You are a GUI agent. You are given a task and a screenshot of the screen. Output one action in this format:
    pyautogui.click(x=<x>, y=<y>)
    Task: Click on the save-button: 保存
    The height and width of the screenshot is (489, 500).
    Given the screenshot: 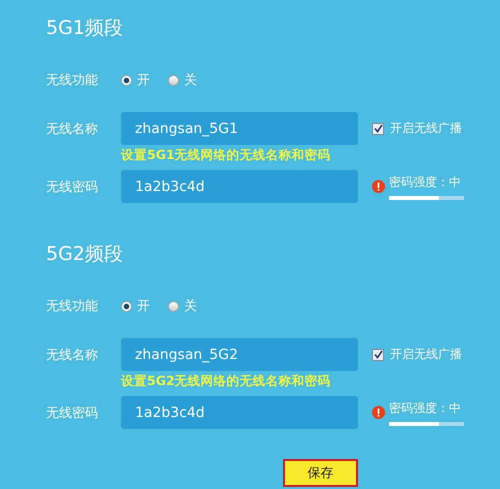 What is the action you would take?
    pyautogui.click(x=320, y=473)
    